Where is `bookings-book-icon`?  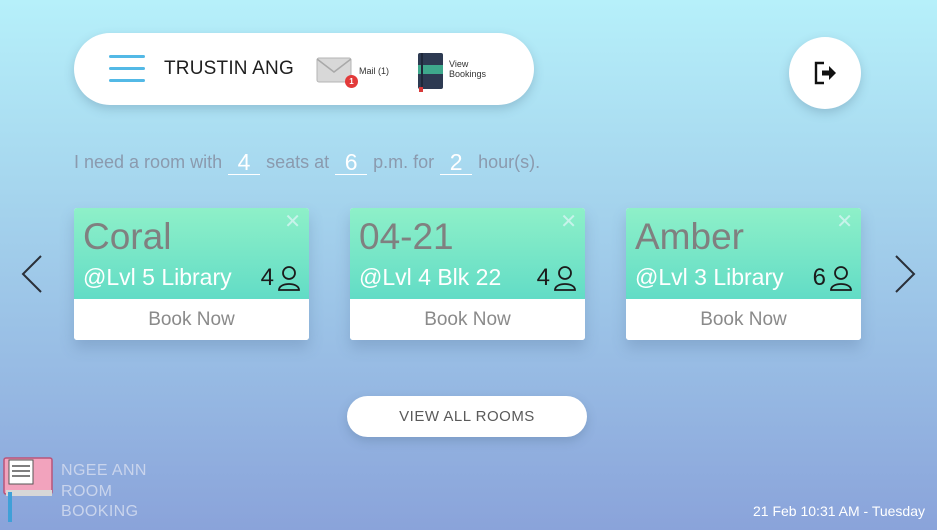
bookings-book-icon is located at coordinates (430, 72).